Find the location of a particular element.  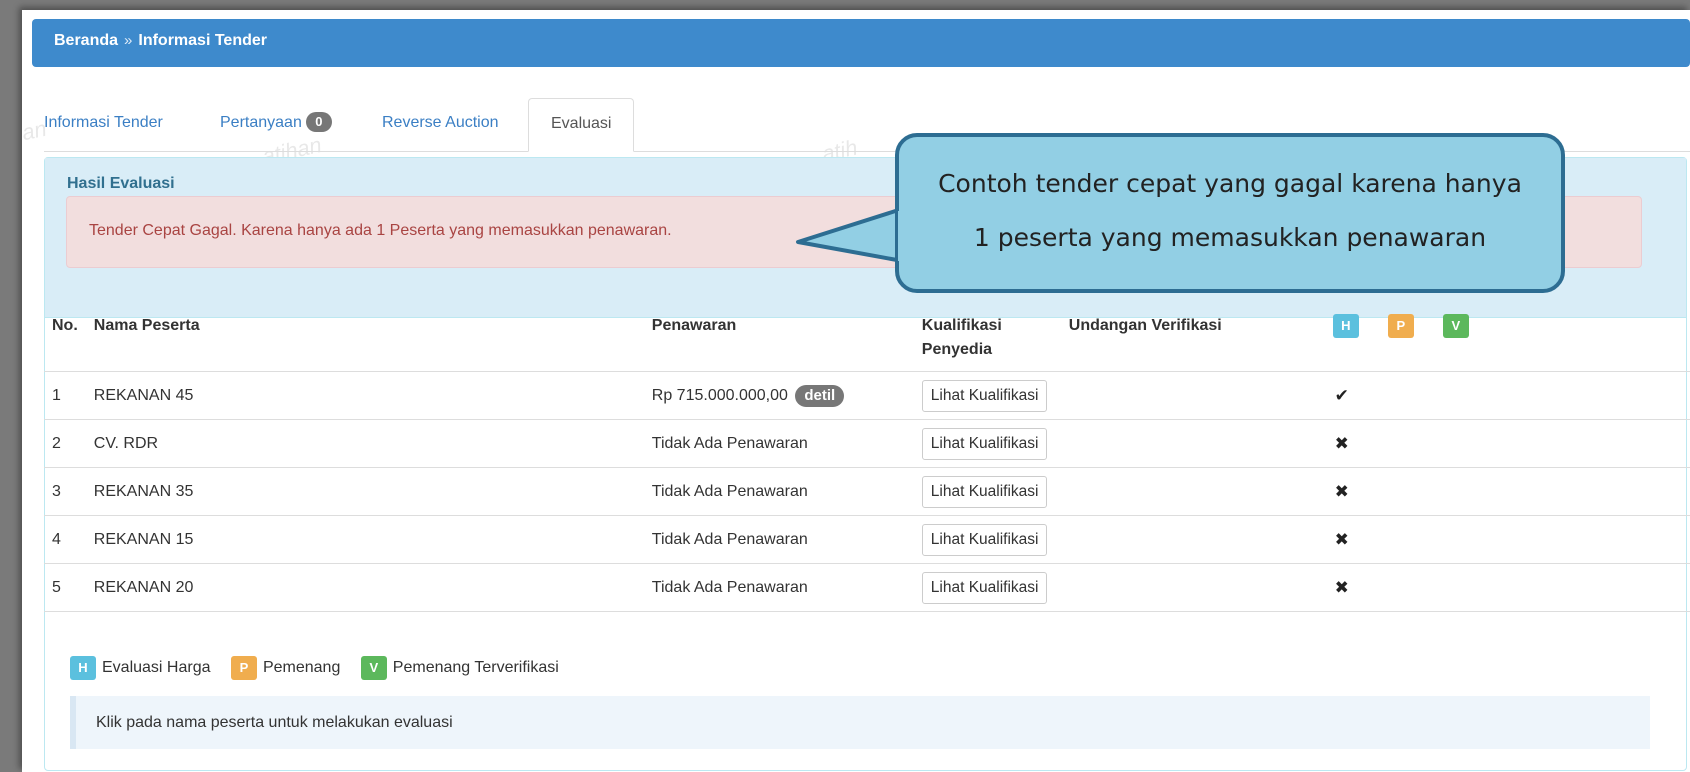

col-header-h: H is located at coordinates (1352, 338).